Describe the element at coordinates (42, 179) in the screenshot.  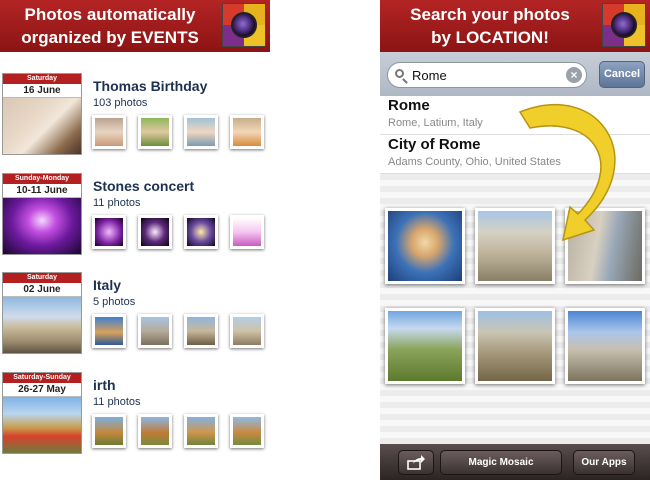
I see `event-day: Sunday-Monday` at that location.